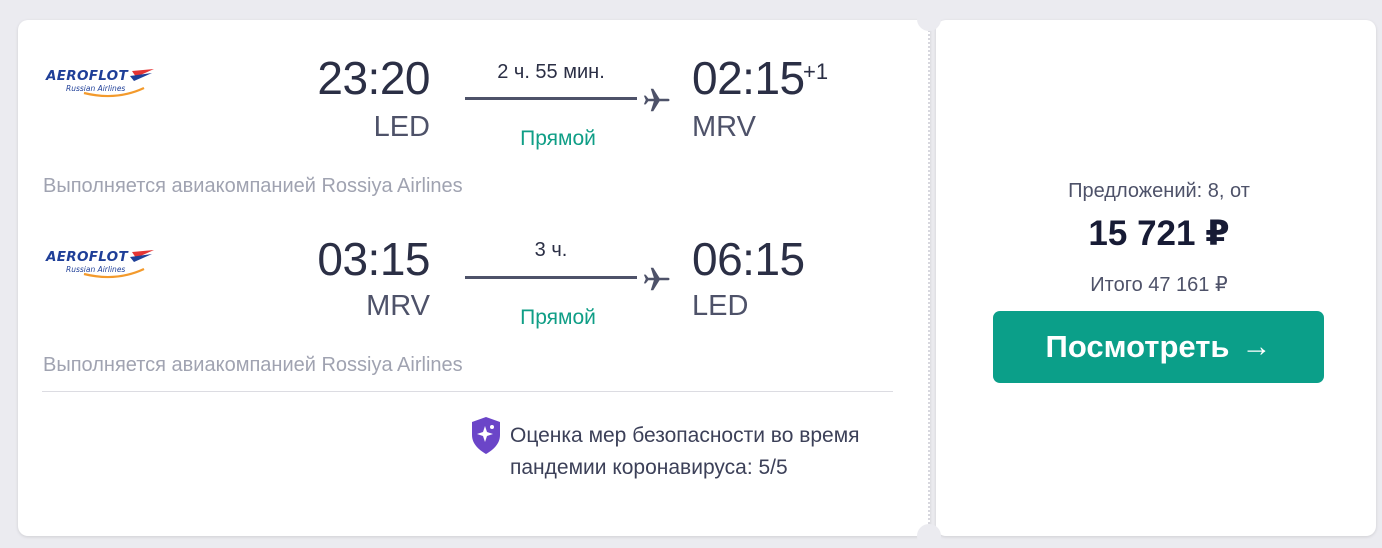  Describe the element at coordinates (724, 127) in the screenshot. I see `arrival-airport: MRV` at that location.